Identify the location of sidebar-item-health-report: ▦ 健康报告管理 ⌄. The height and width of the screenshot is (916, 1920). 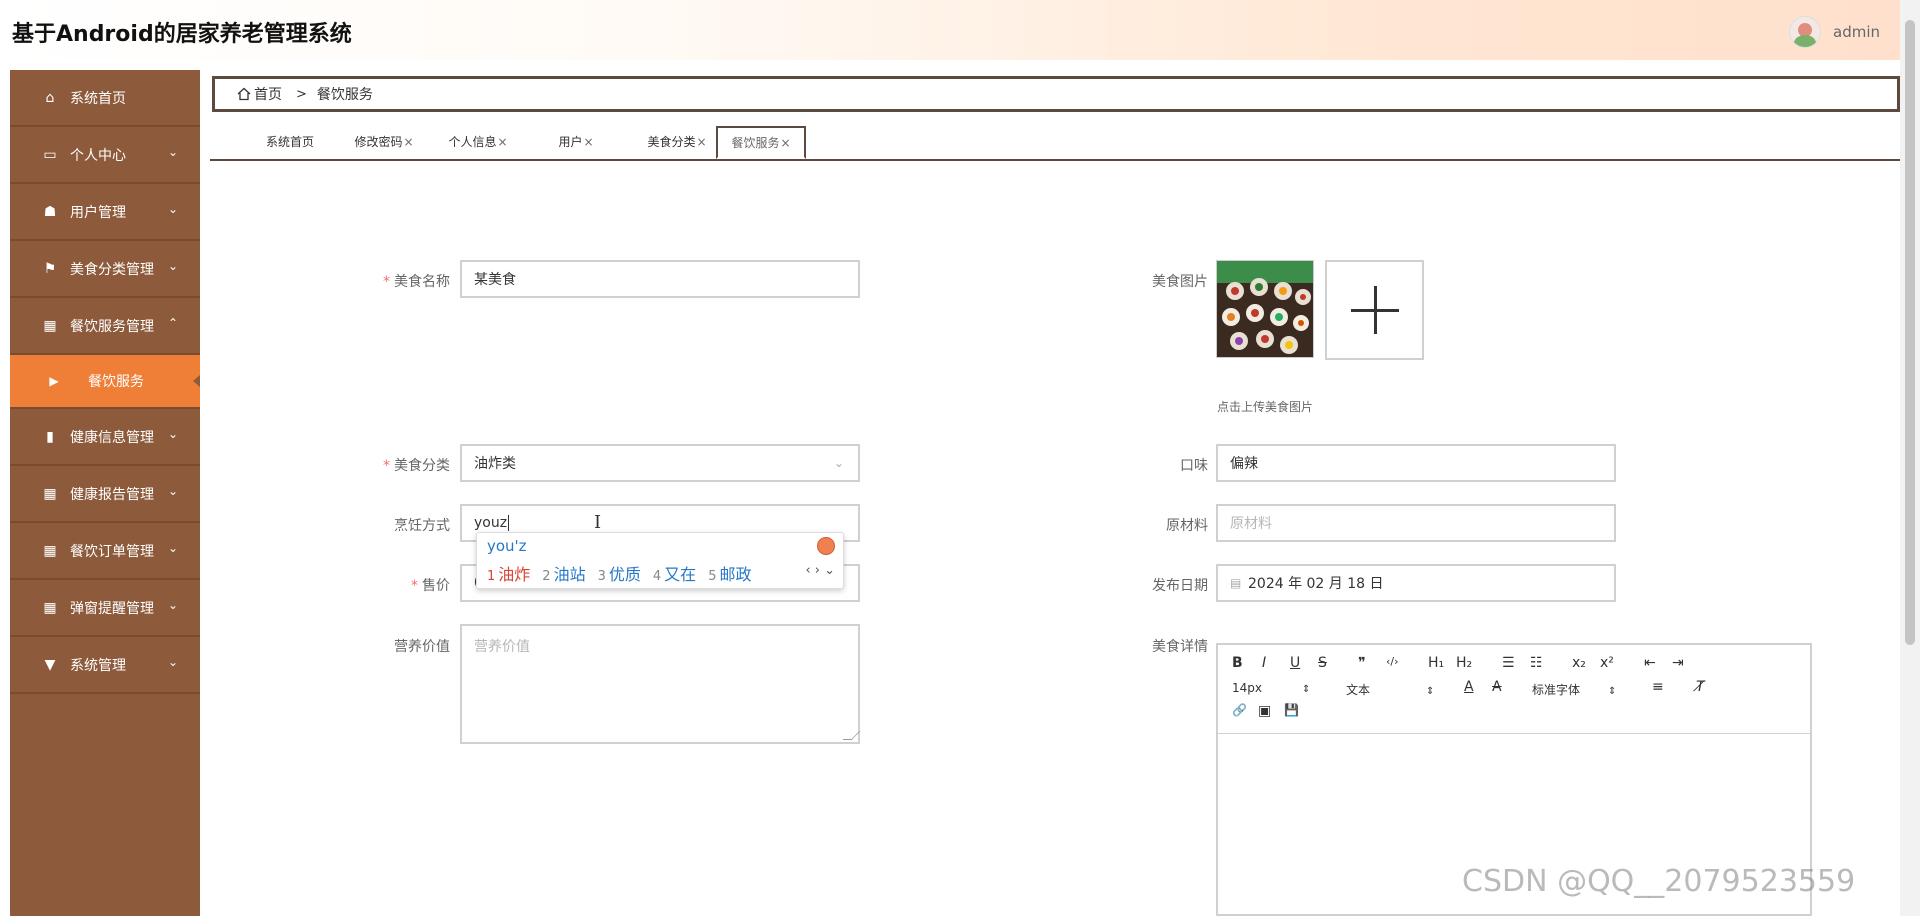
(105, 494).